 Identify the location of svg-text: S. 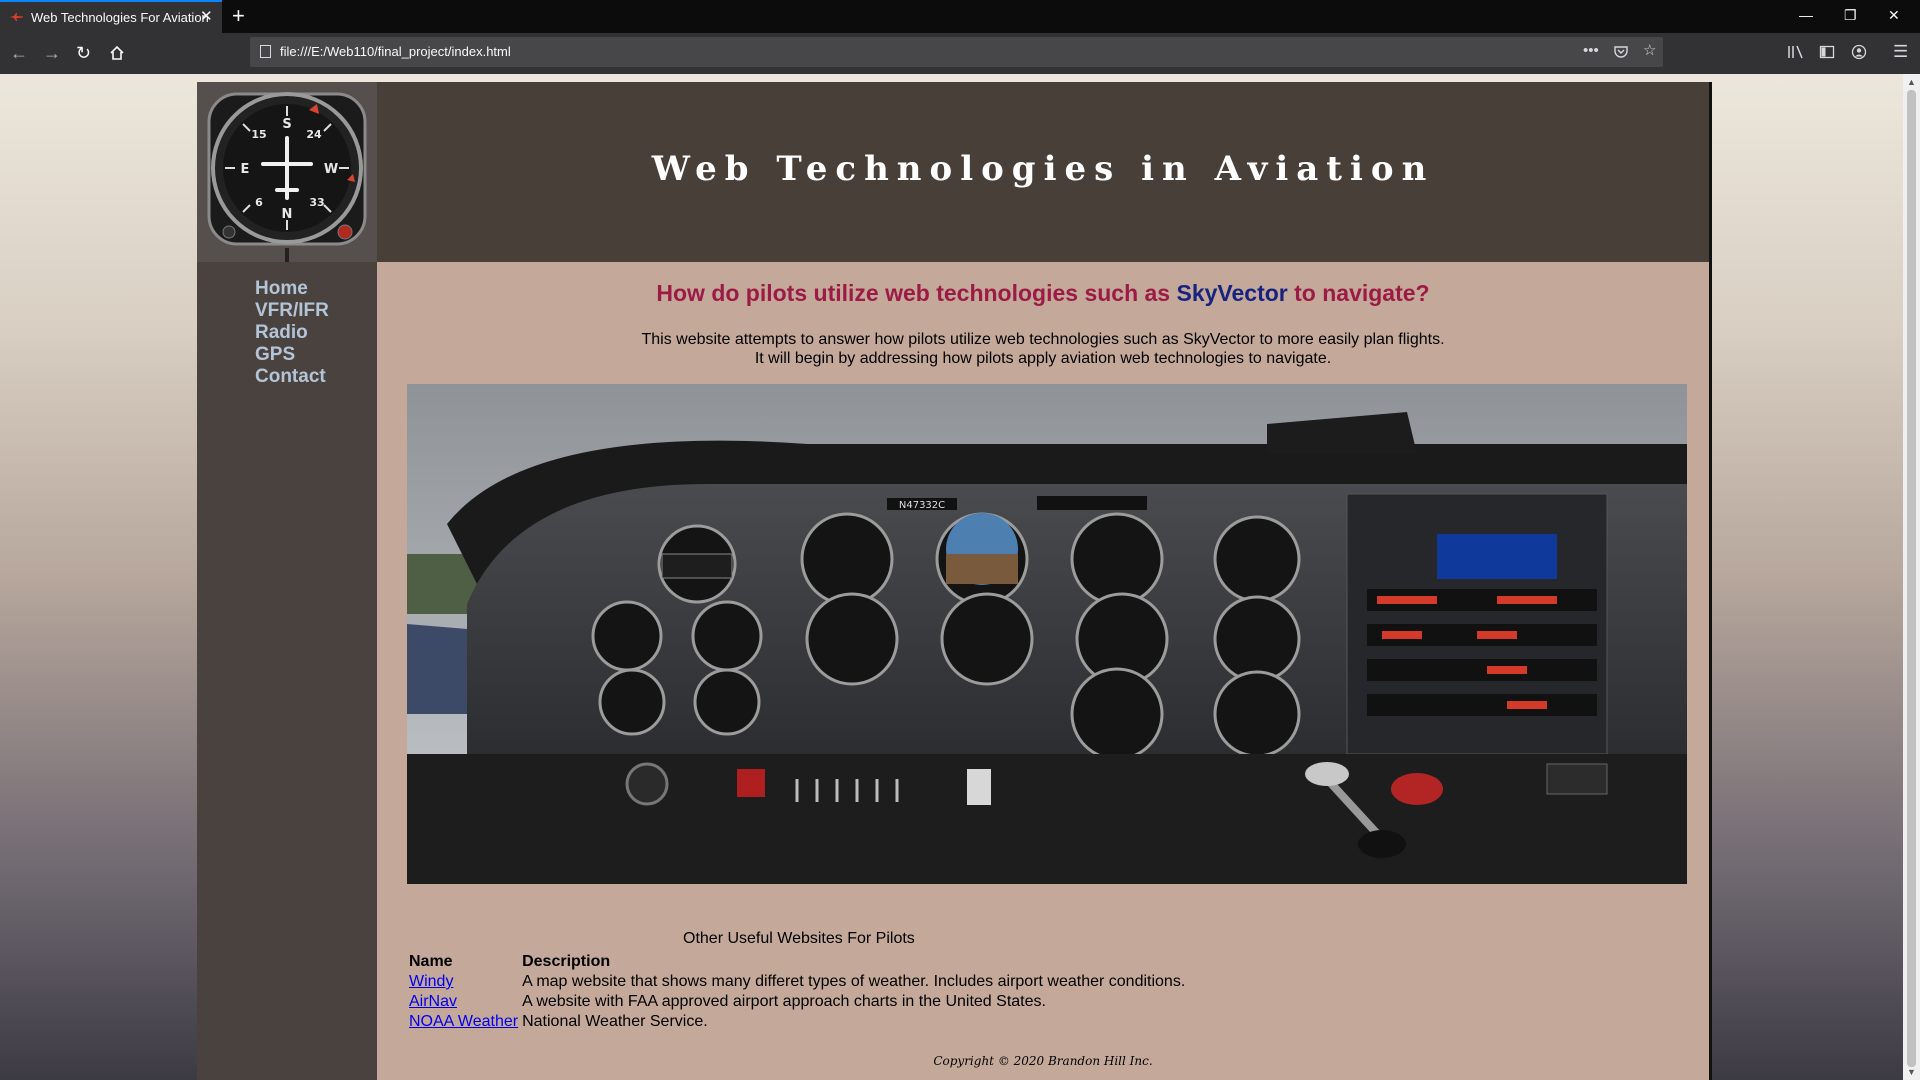
(286, 124).